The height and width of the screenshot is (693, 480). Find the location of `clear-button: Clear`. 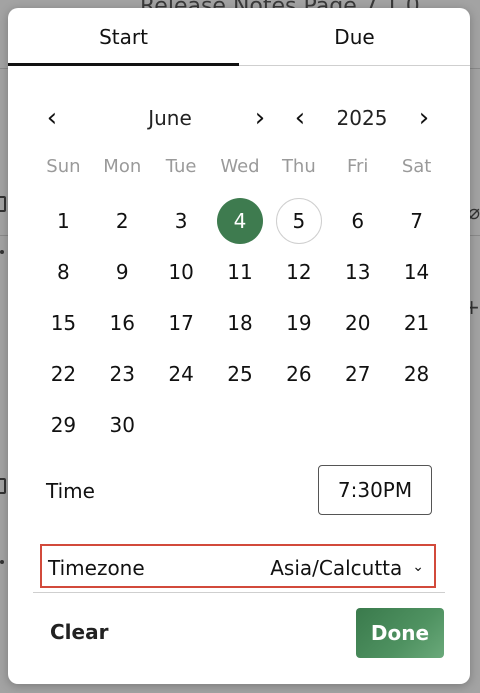

clear-button: Clear is located at coordinates (79, 632).